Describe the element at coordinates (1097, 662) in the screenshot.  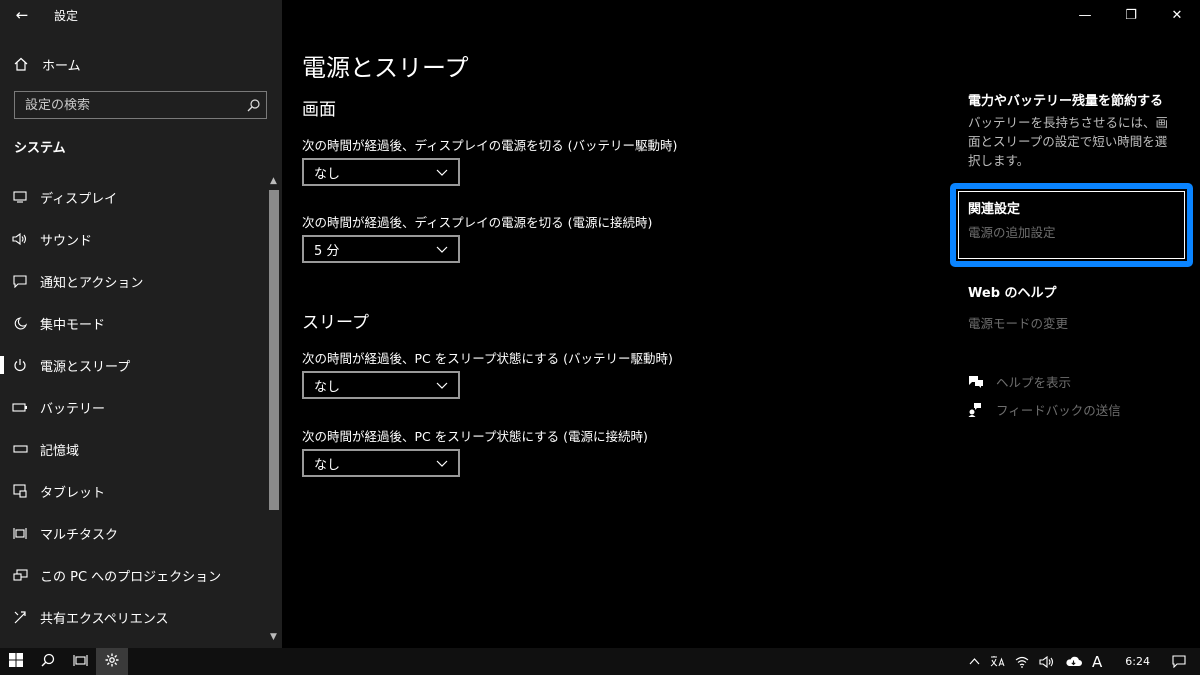
I see `ime-indicator: A` at that location.